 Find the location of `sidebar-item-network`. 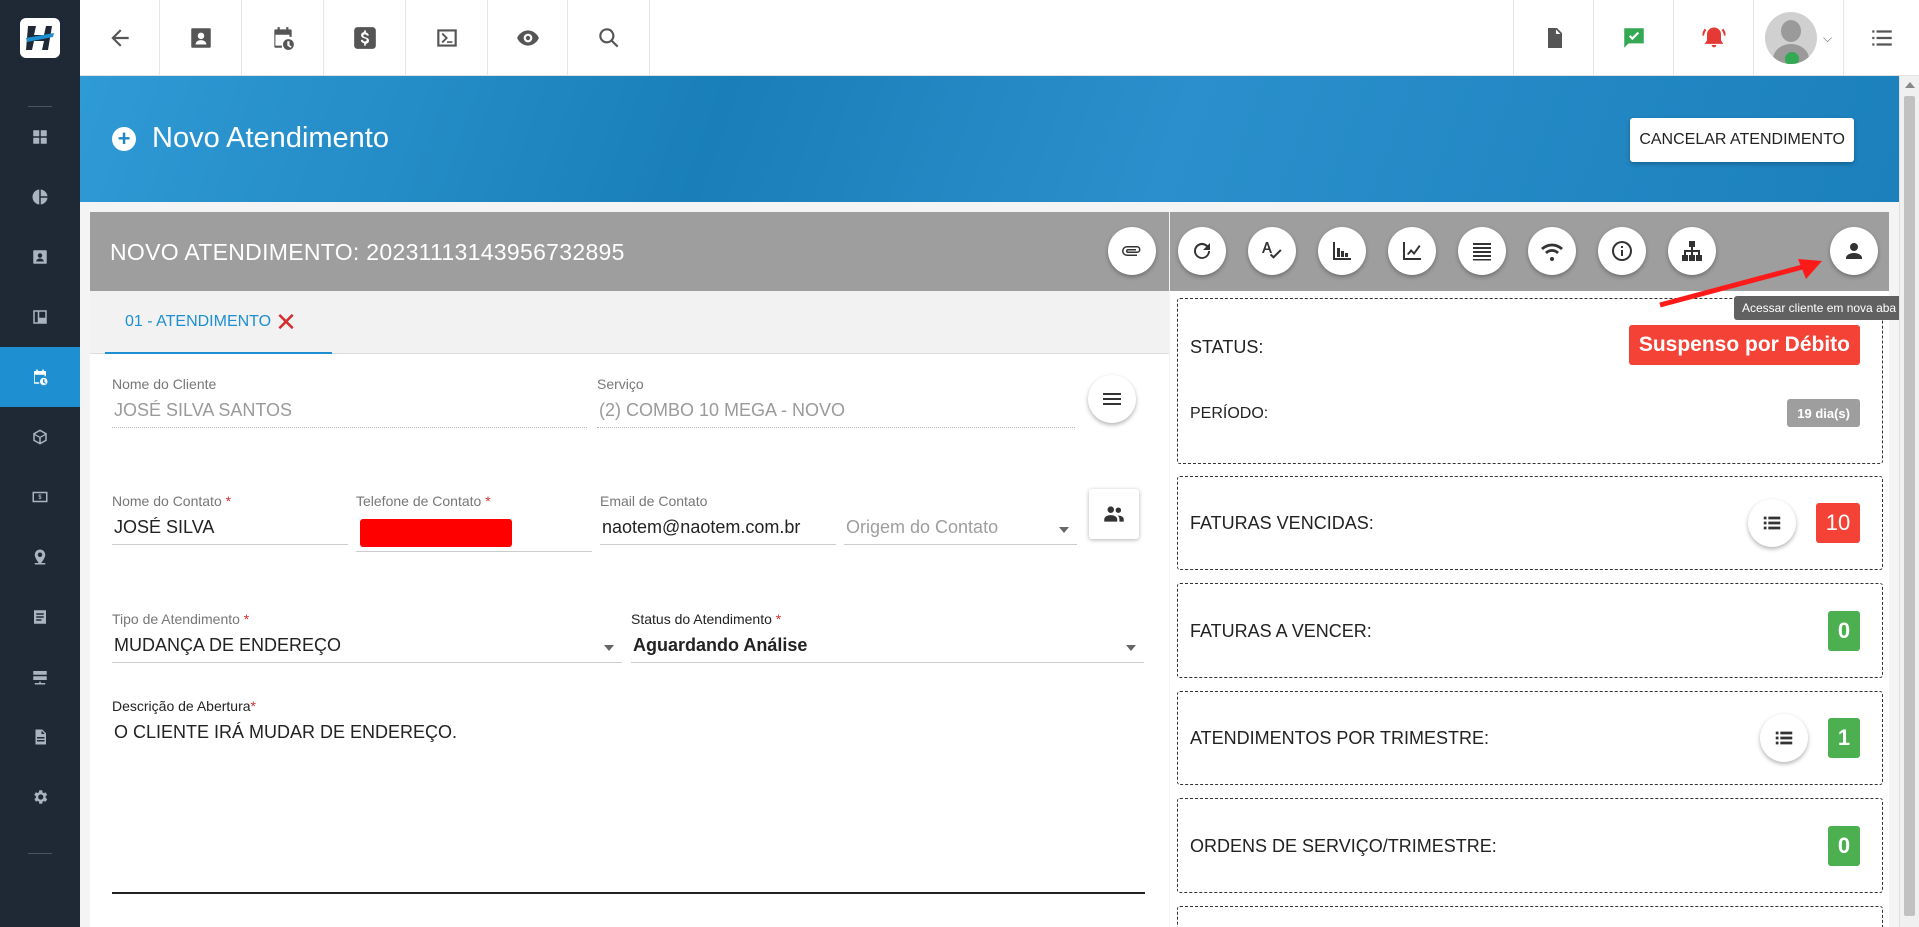

sidebar-item-network is located at coordinates (40, 677).